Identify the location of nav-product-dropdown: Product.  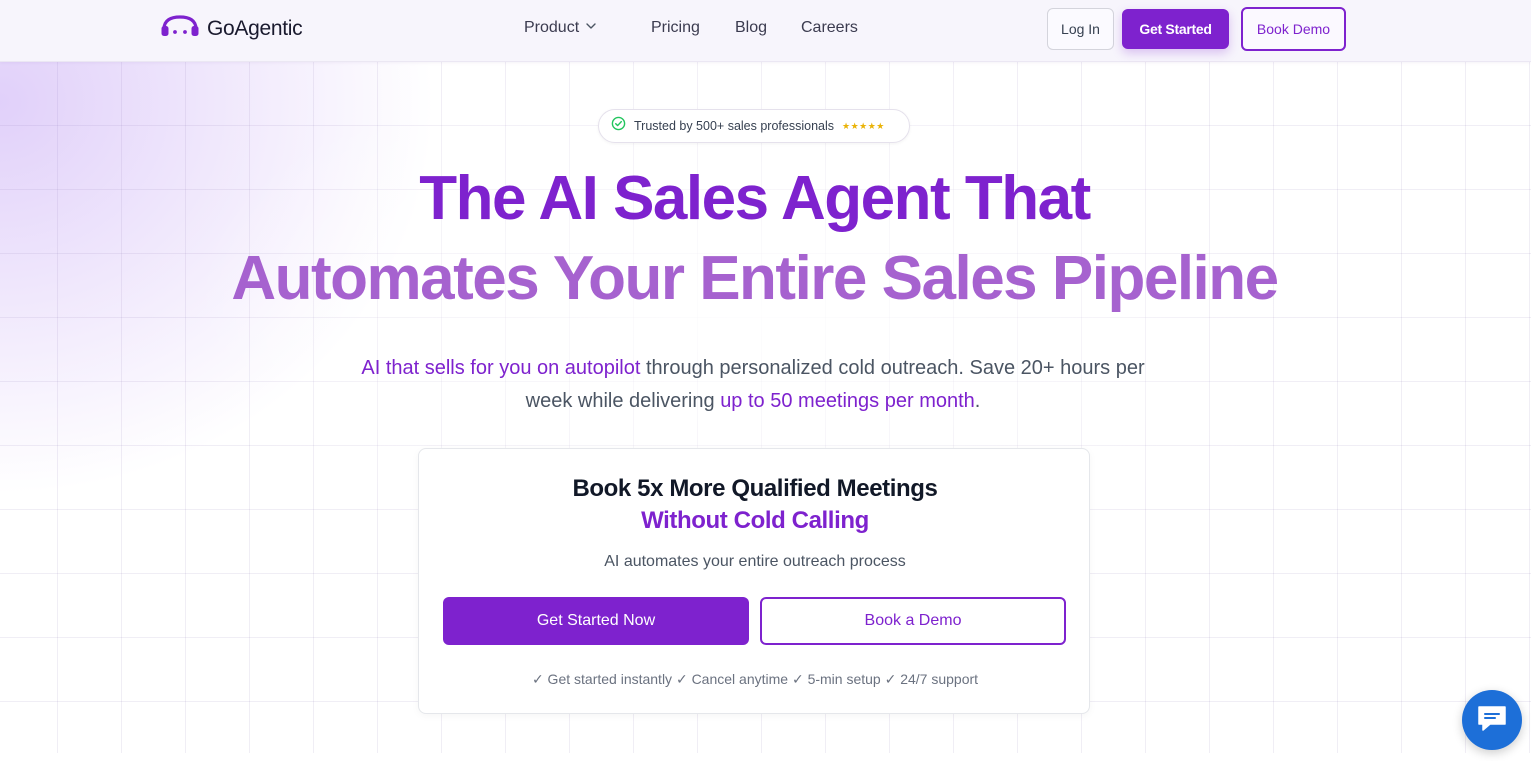
(560, 28).